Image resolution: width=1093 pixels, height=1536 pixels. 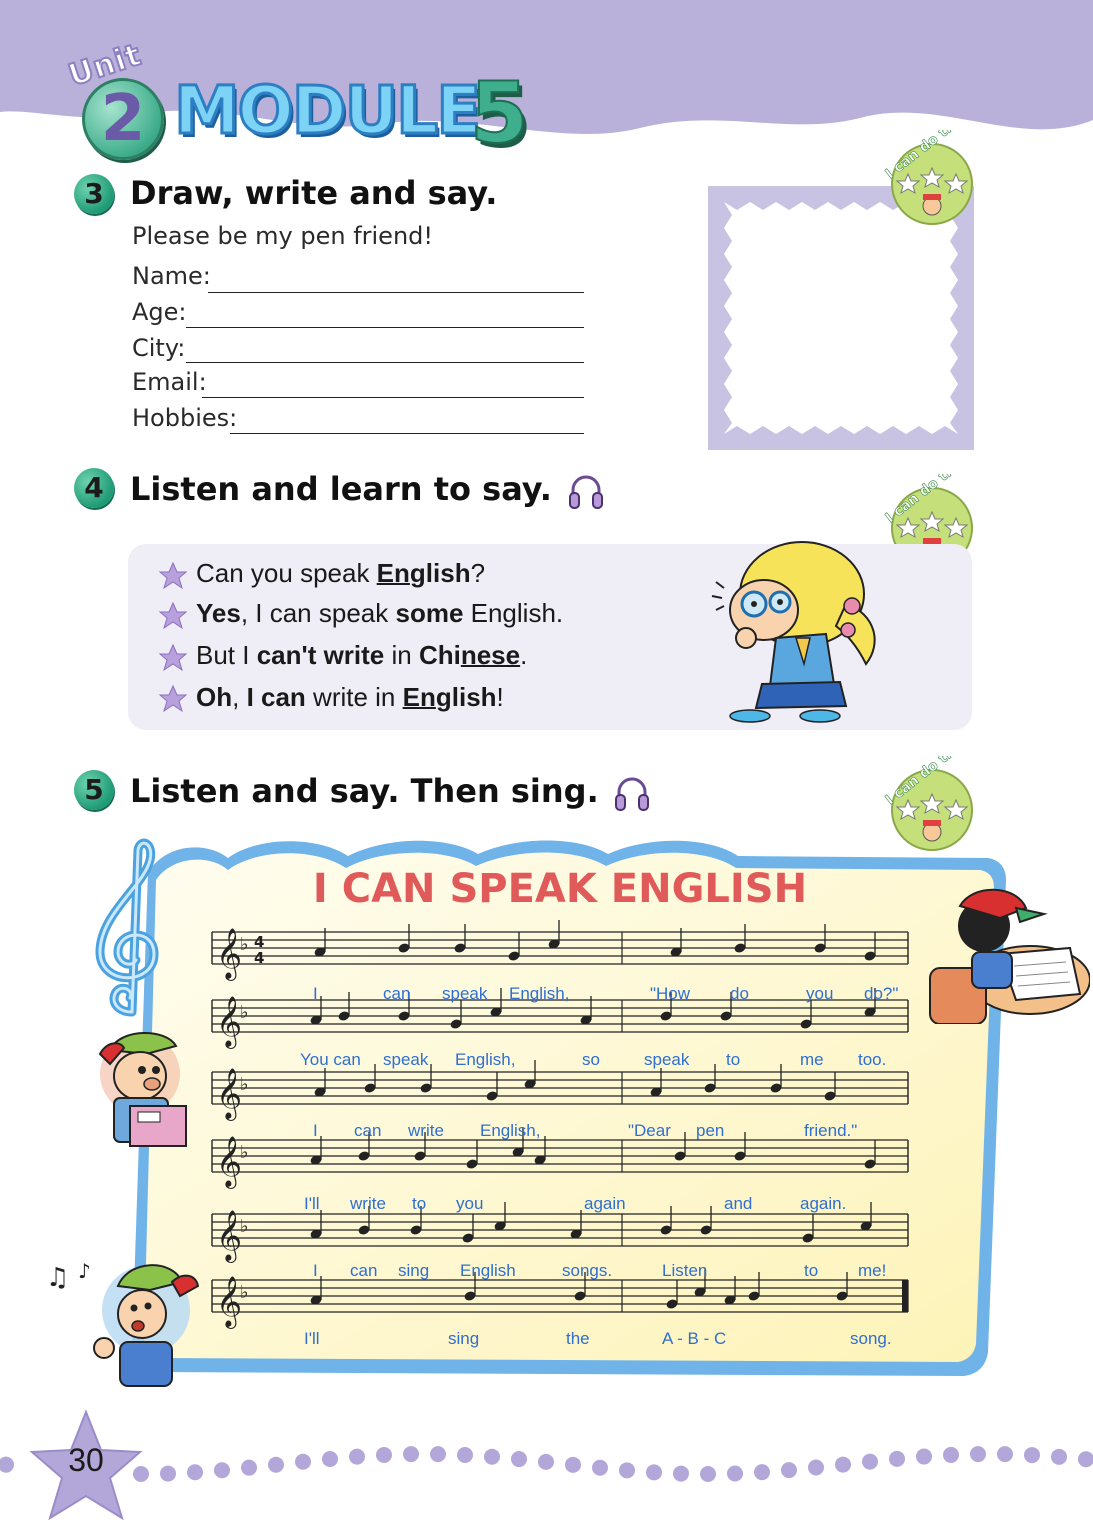 What do you see at coordinates (670, 993) in the screenshot?
I see `lyric-word: "How` at bounding box center [670, 993].